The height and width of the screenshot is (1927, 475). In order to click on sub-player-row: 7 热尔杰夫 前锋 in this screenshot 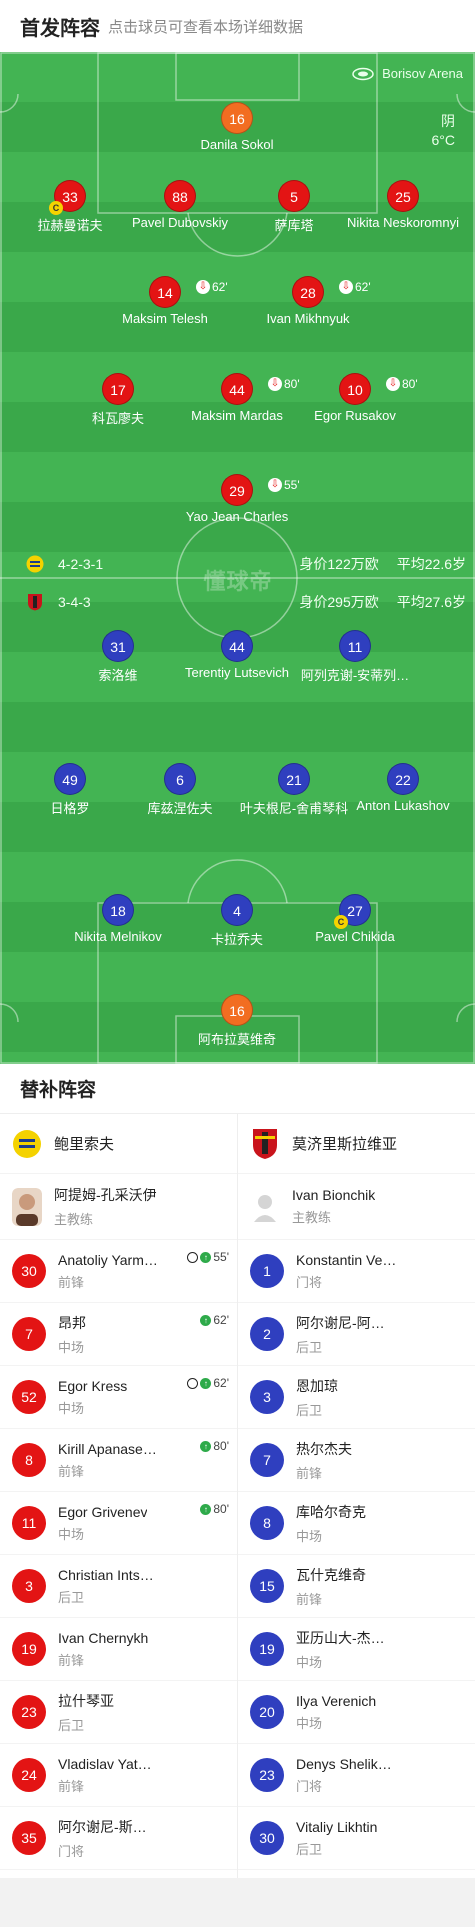, I will do `click(356, 1460)`.